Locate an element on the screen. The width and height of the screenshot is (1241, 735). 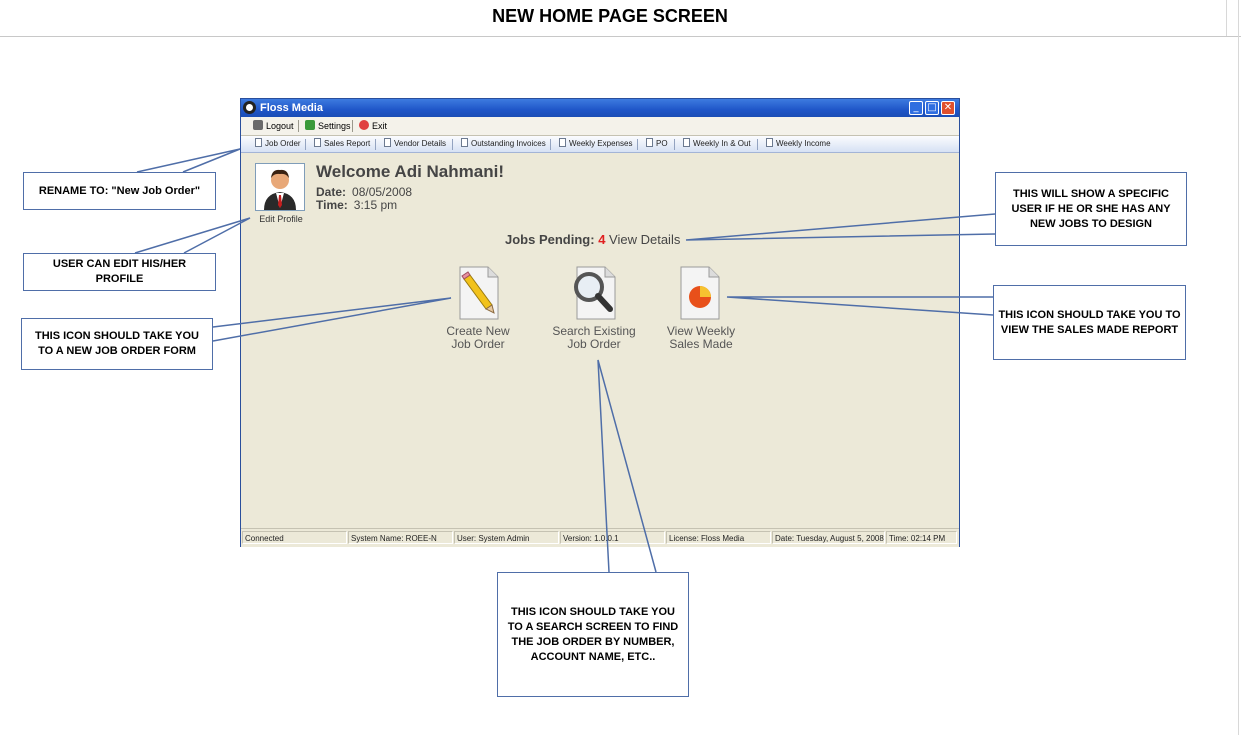
menu-exit: Exit is located at coordinates (373, 126).